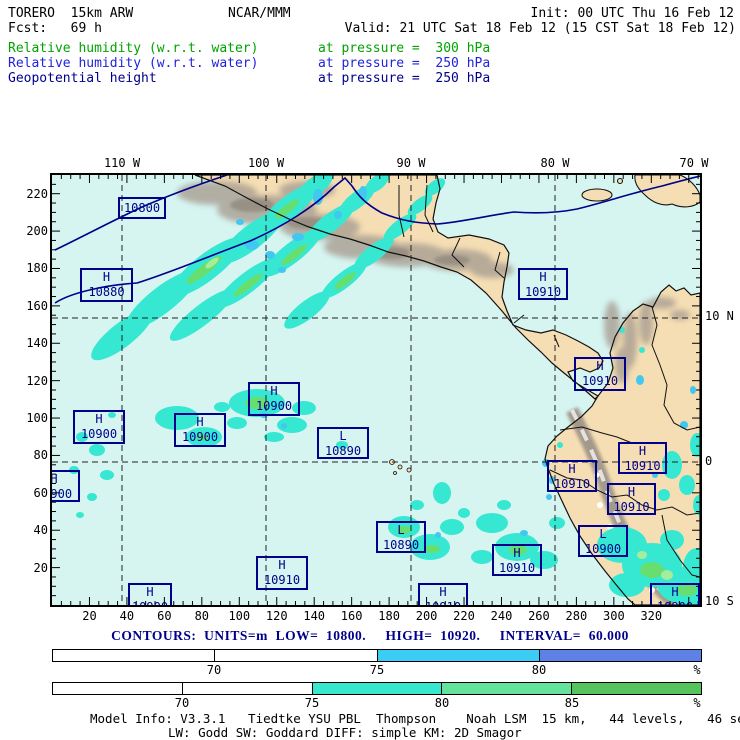  I want to click on field-name-1: Relative humidity (w.r.t. water), so click(133, 63).